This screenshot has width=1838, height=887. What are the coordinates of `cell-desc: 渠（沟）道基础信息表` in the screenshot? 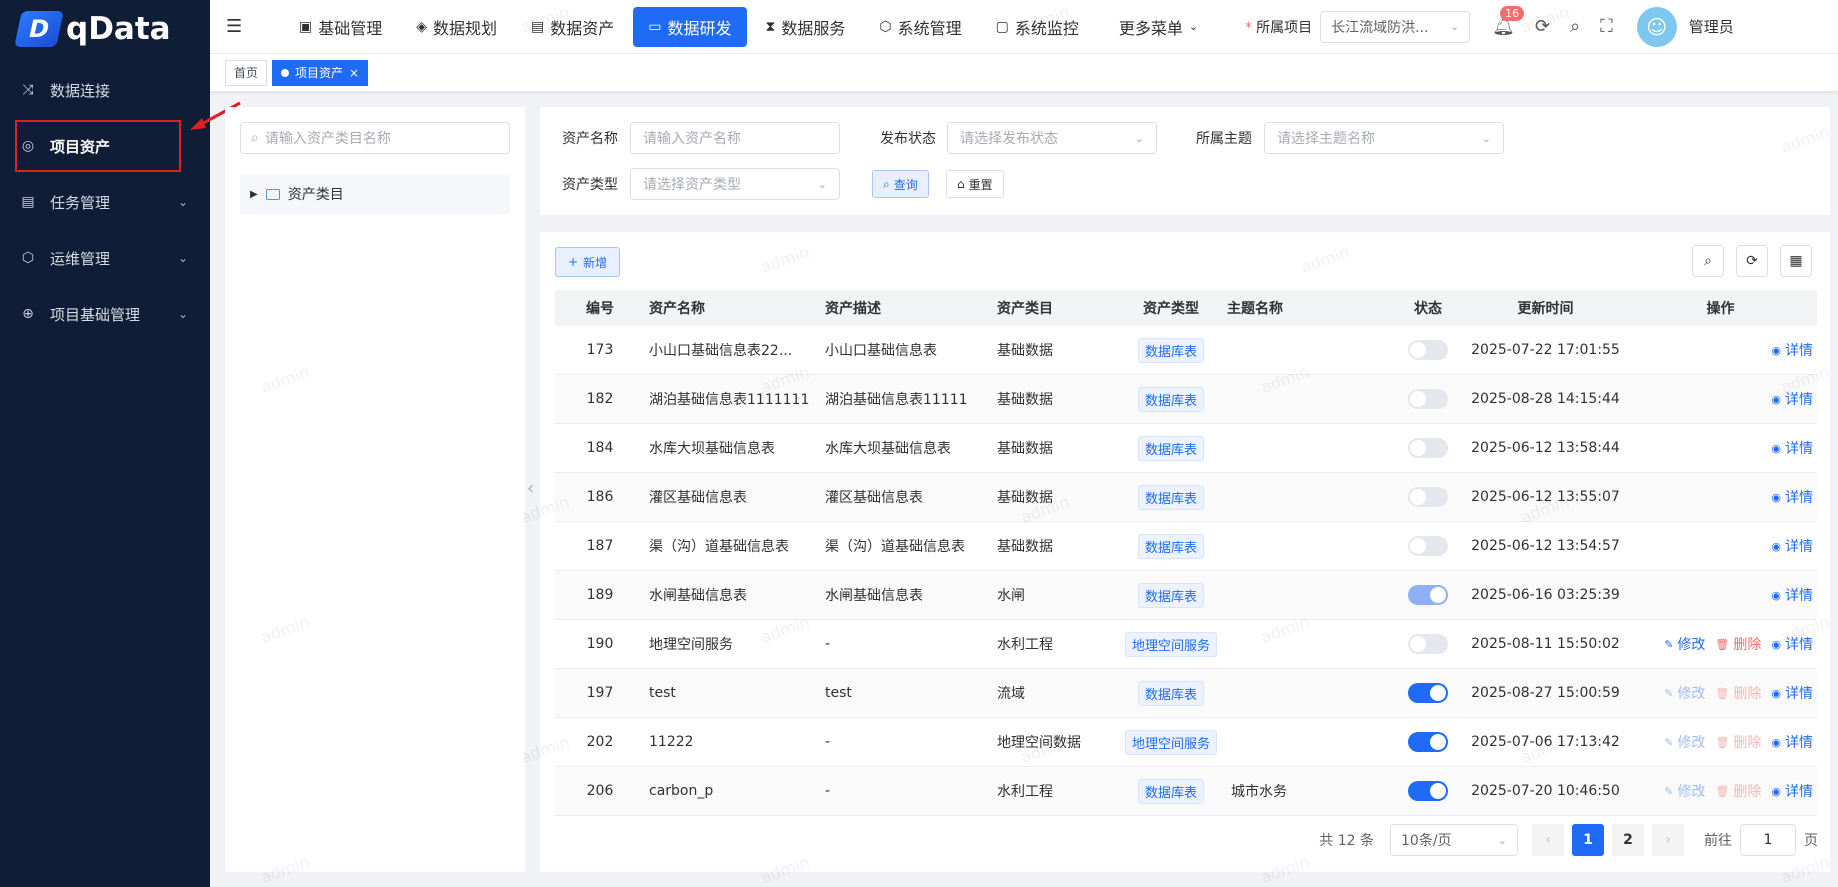 It's located at (895, 547).